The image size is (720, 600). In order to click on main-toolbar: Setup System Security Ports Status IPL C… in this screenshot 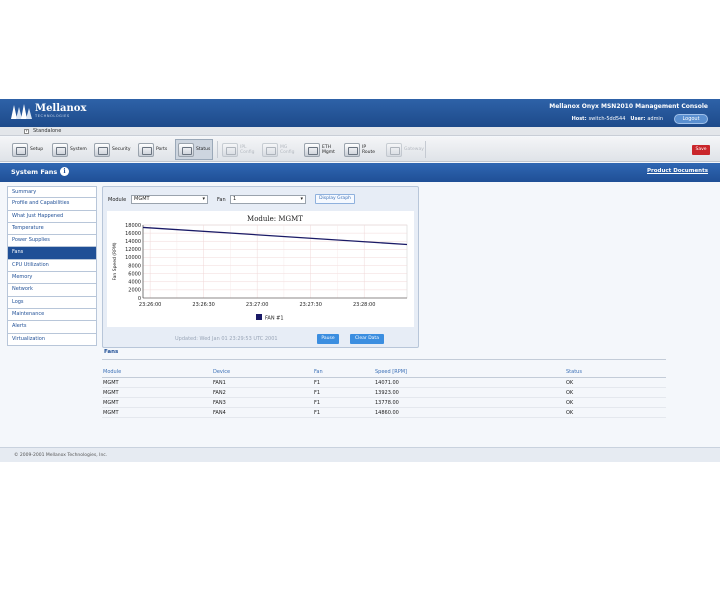, I will do `click(360, 149)`.